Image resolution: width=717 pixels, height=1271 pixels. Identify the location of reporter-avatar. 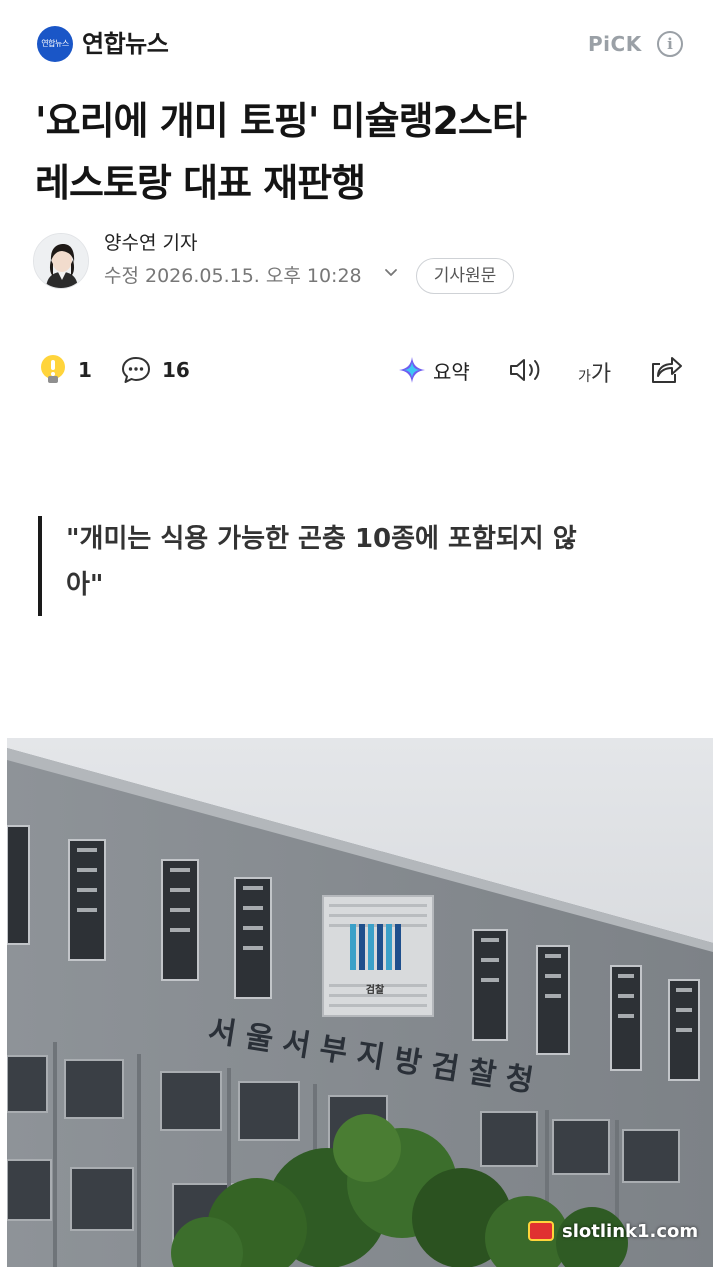
(61, 261).